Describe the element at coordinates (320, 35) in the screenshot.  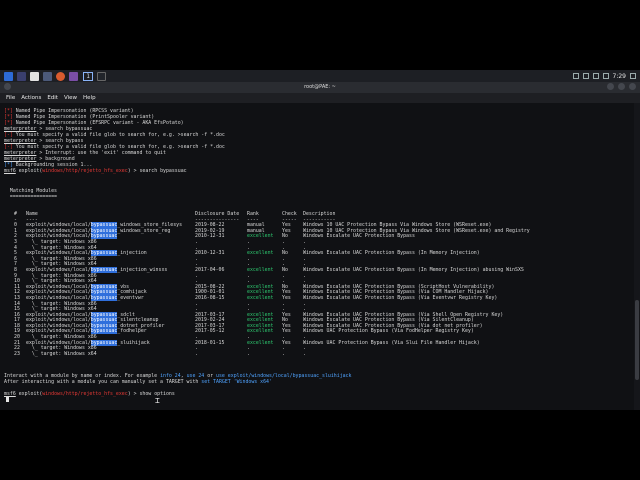
I see `letterbox-top` at that location.